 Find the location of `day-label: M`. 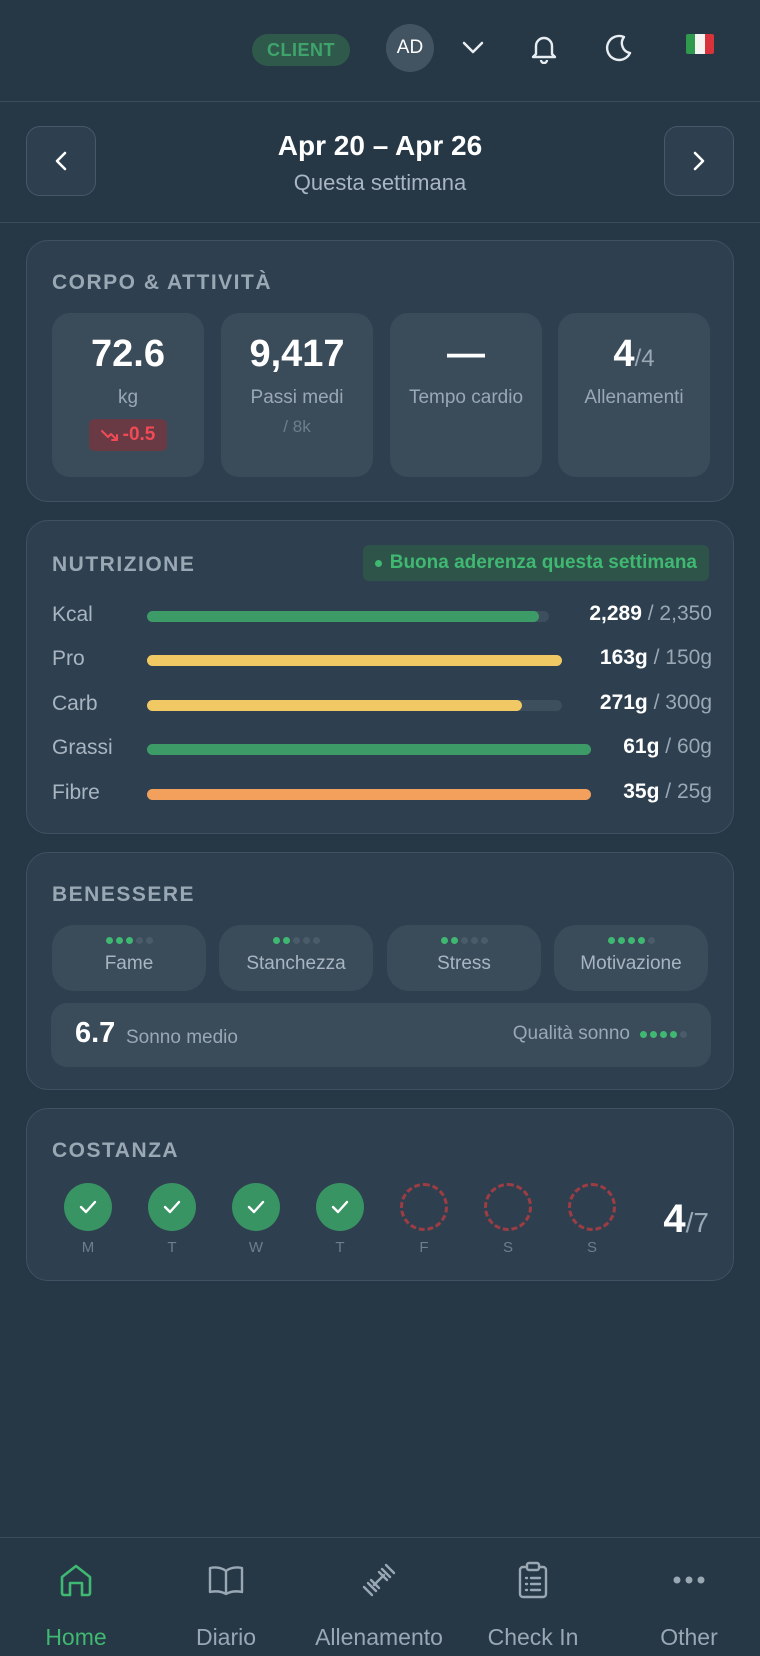

day-label: M is located at coordinates (88, 1247).